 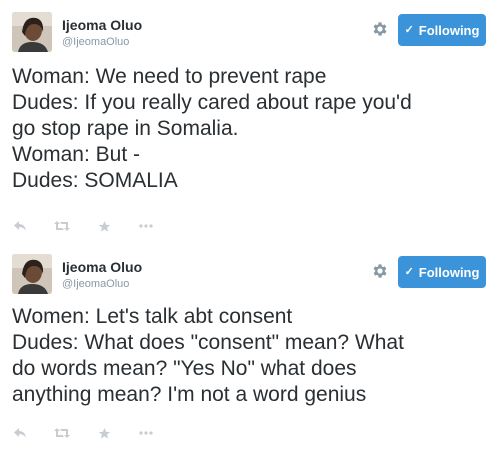 What do you see at coordinates (189, 394) in the screenshot?
I see `tweet-text-line: anything mean? I'm not a word genius` at bounding box center [189, 394].